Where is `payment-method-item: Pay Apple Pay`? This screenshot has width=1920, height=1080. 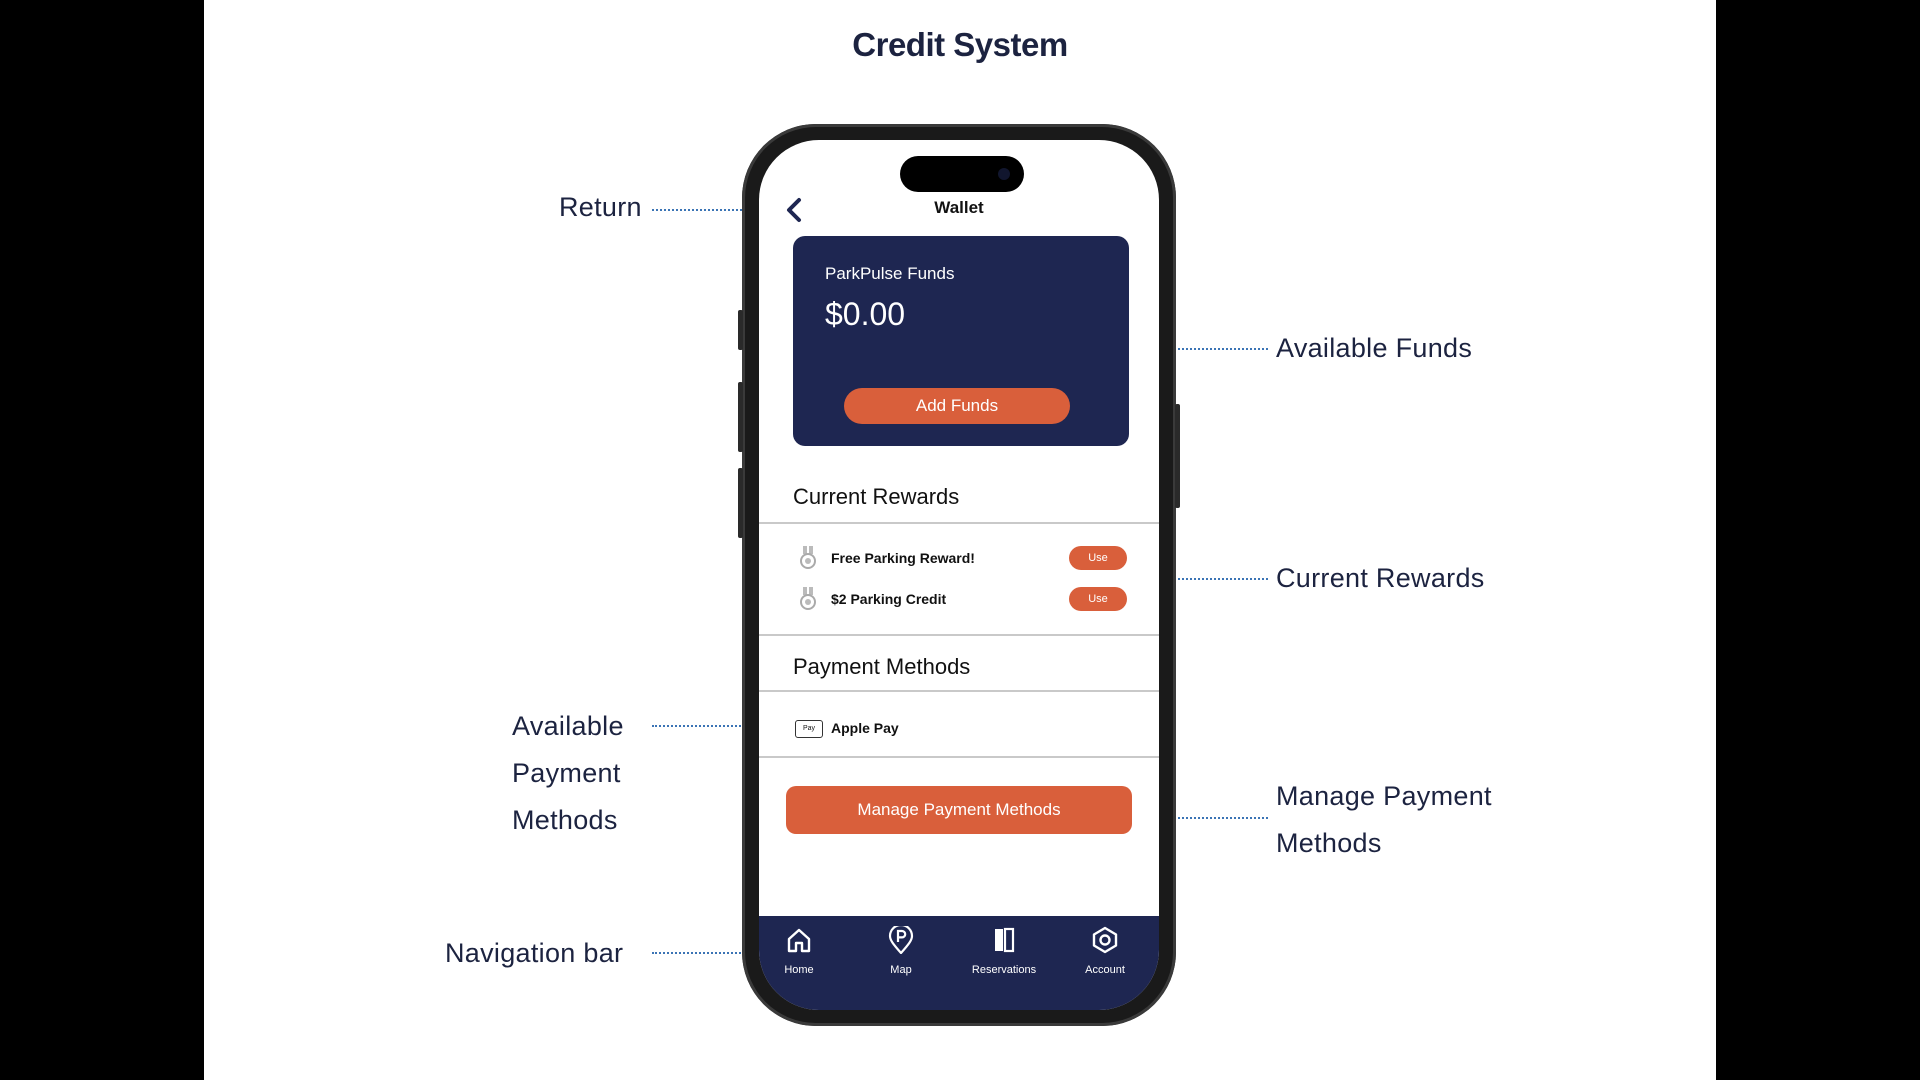 payment-method-item: Pay Apple Pay is located at coordinates (945, 729).